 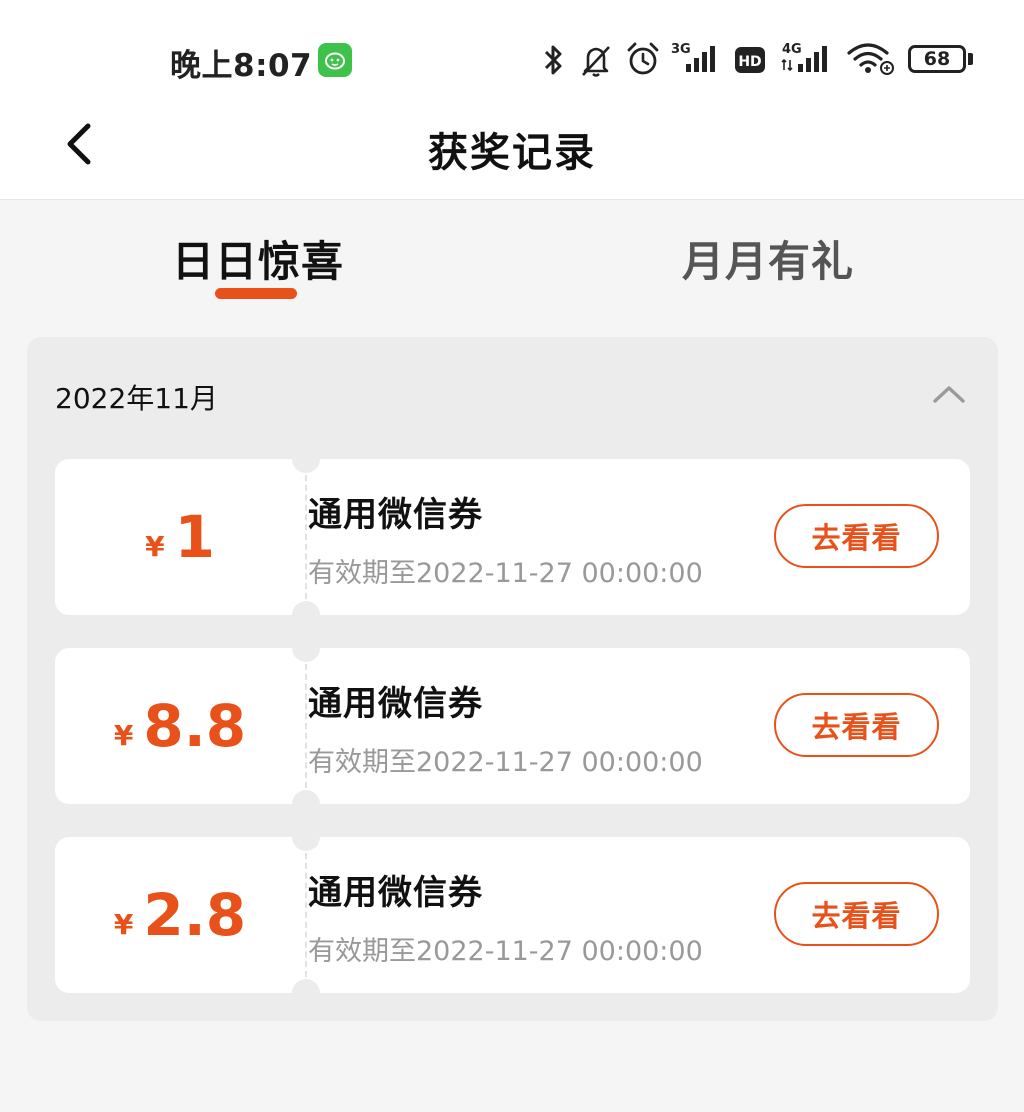 I want to click on nav-bar: 获奖记录, so click(x=512, y=150).